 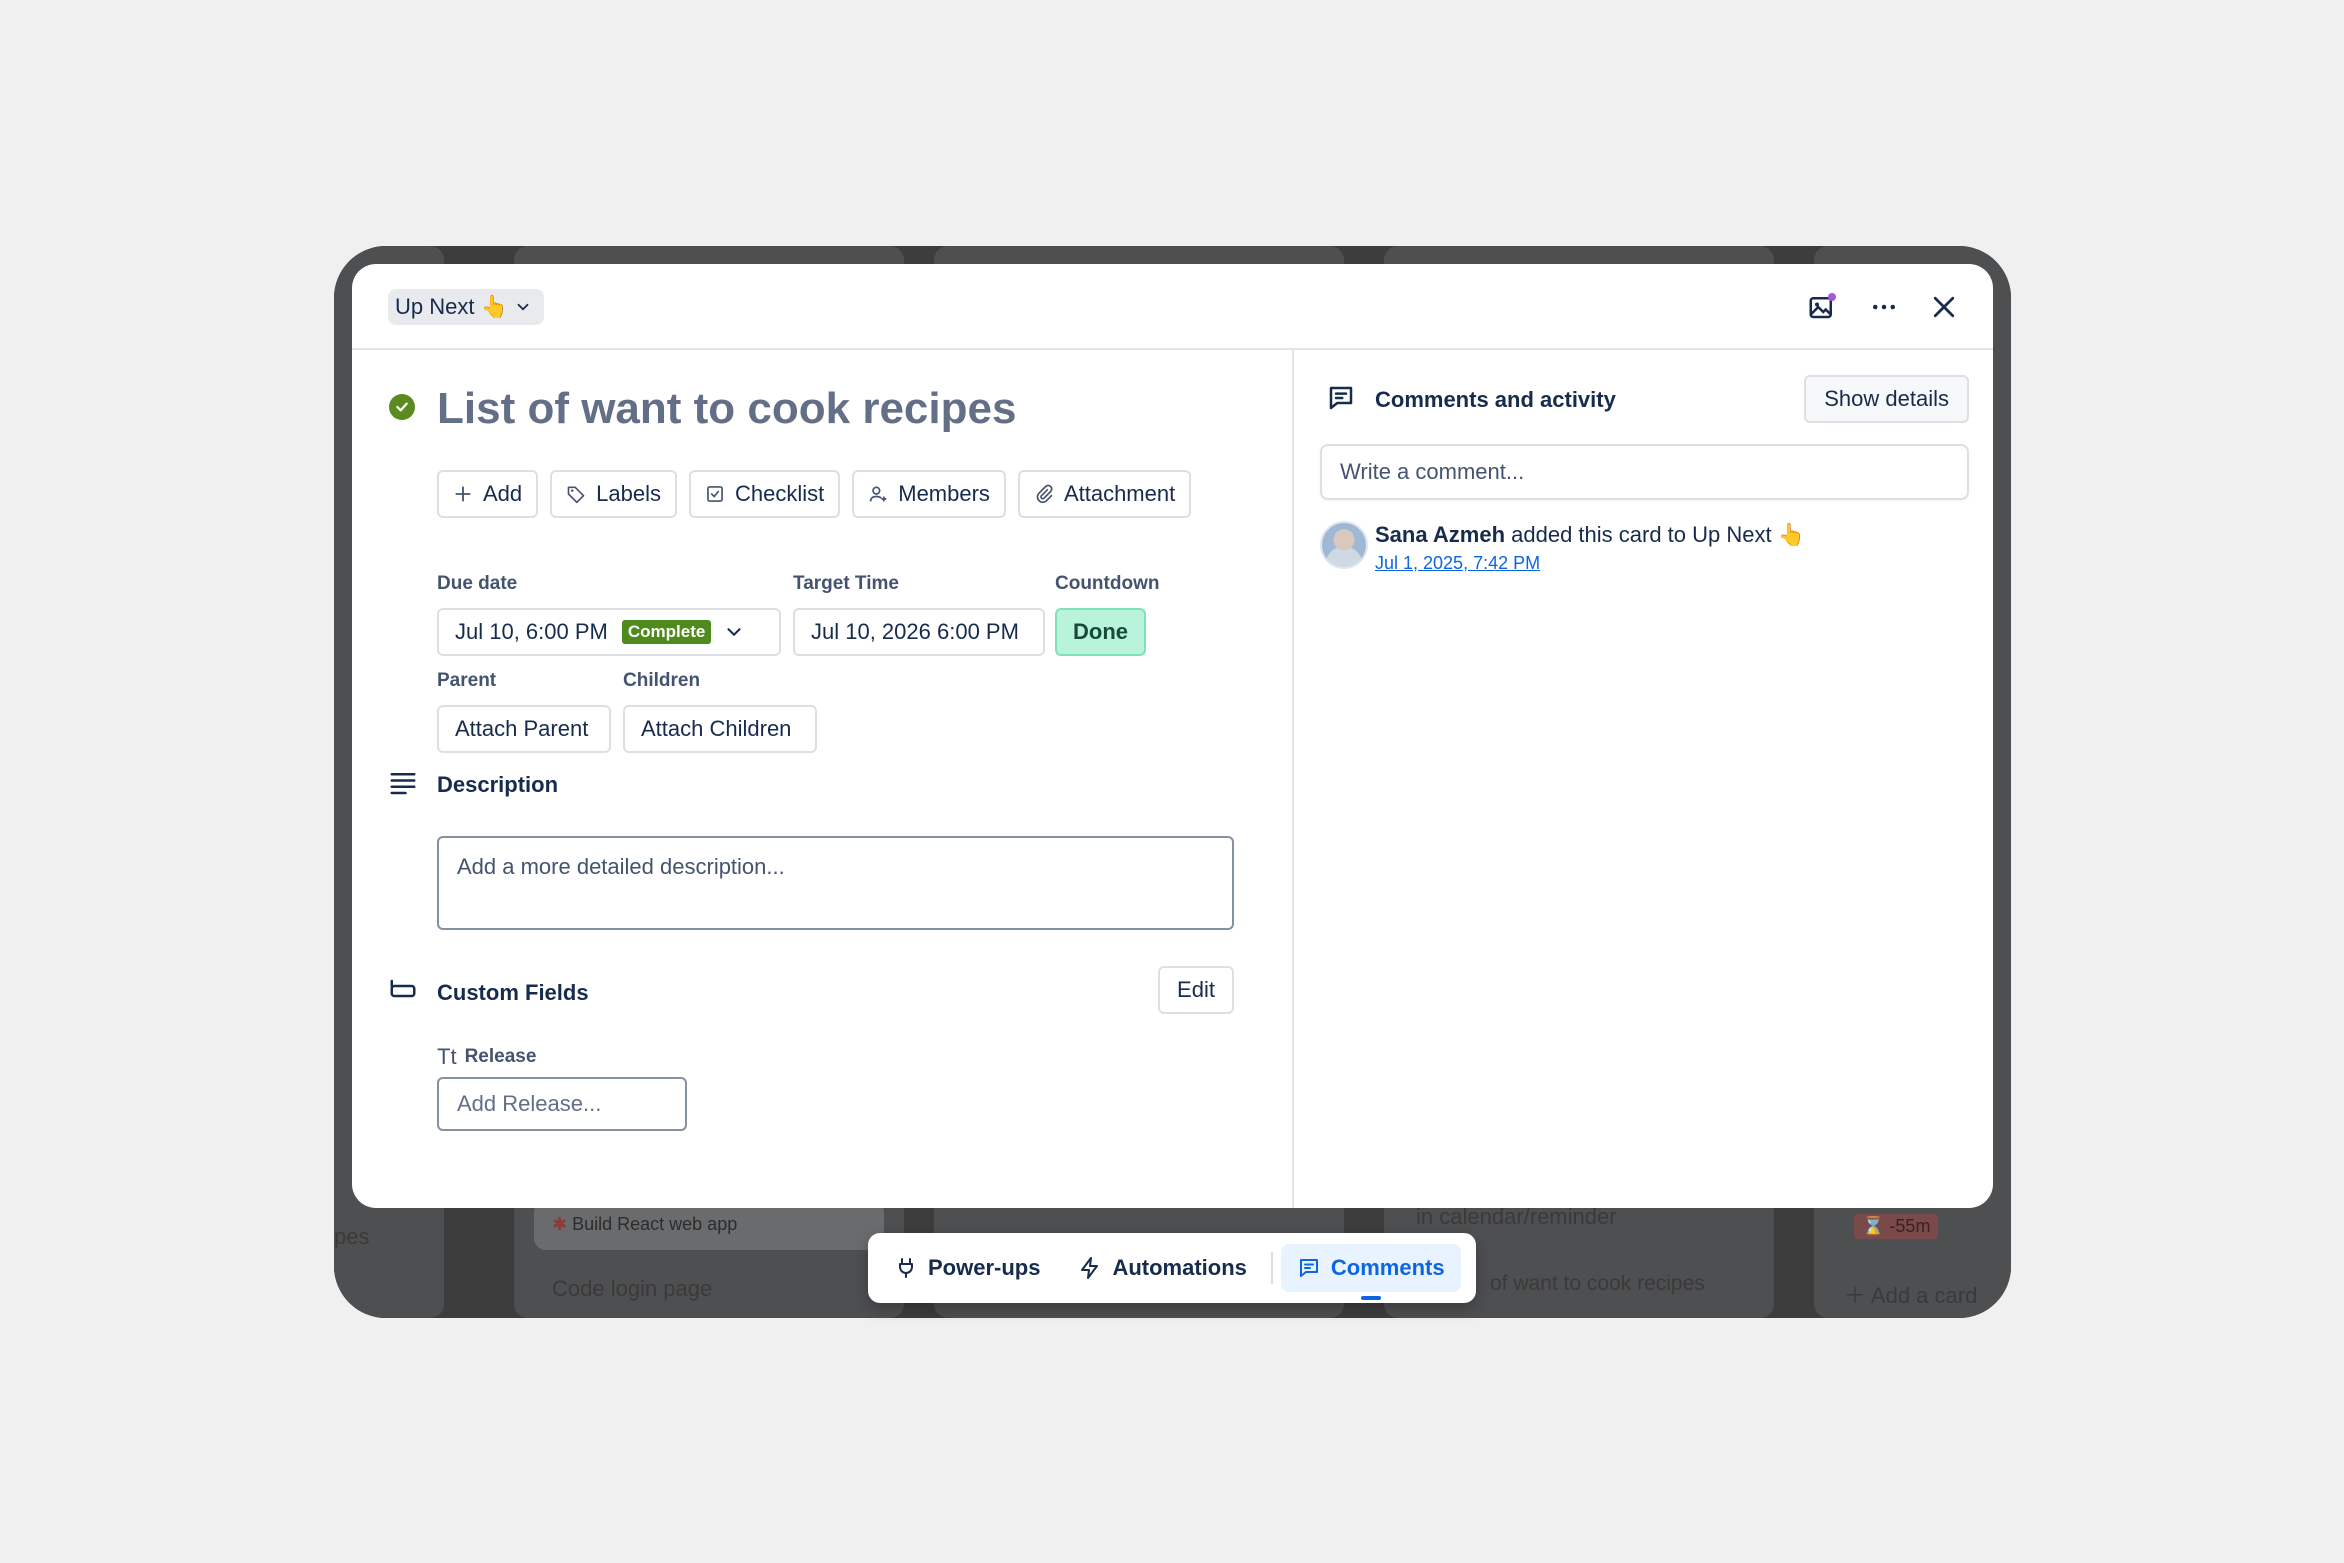 I want to click on attach-children-button: Attach Children, so click(x=720, y=729).